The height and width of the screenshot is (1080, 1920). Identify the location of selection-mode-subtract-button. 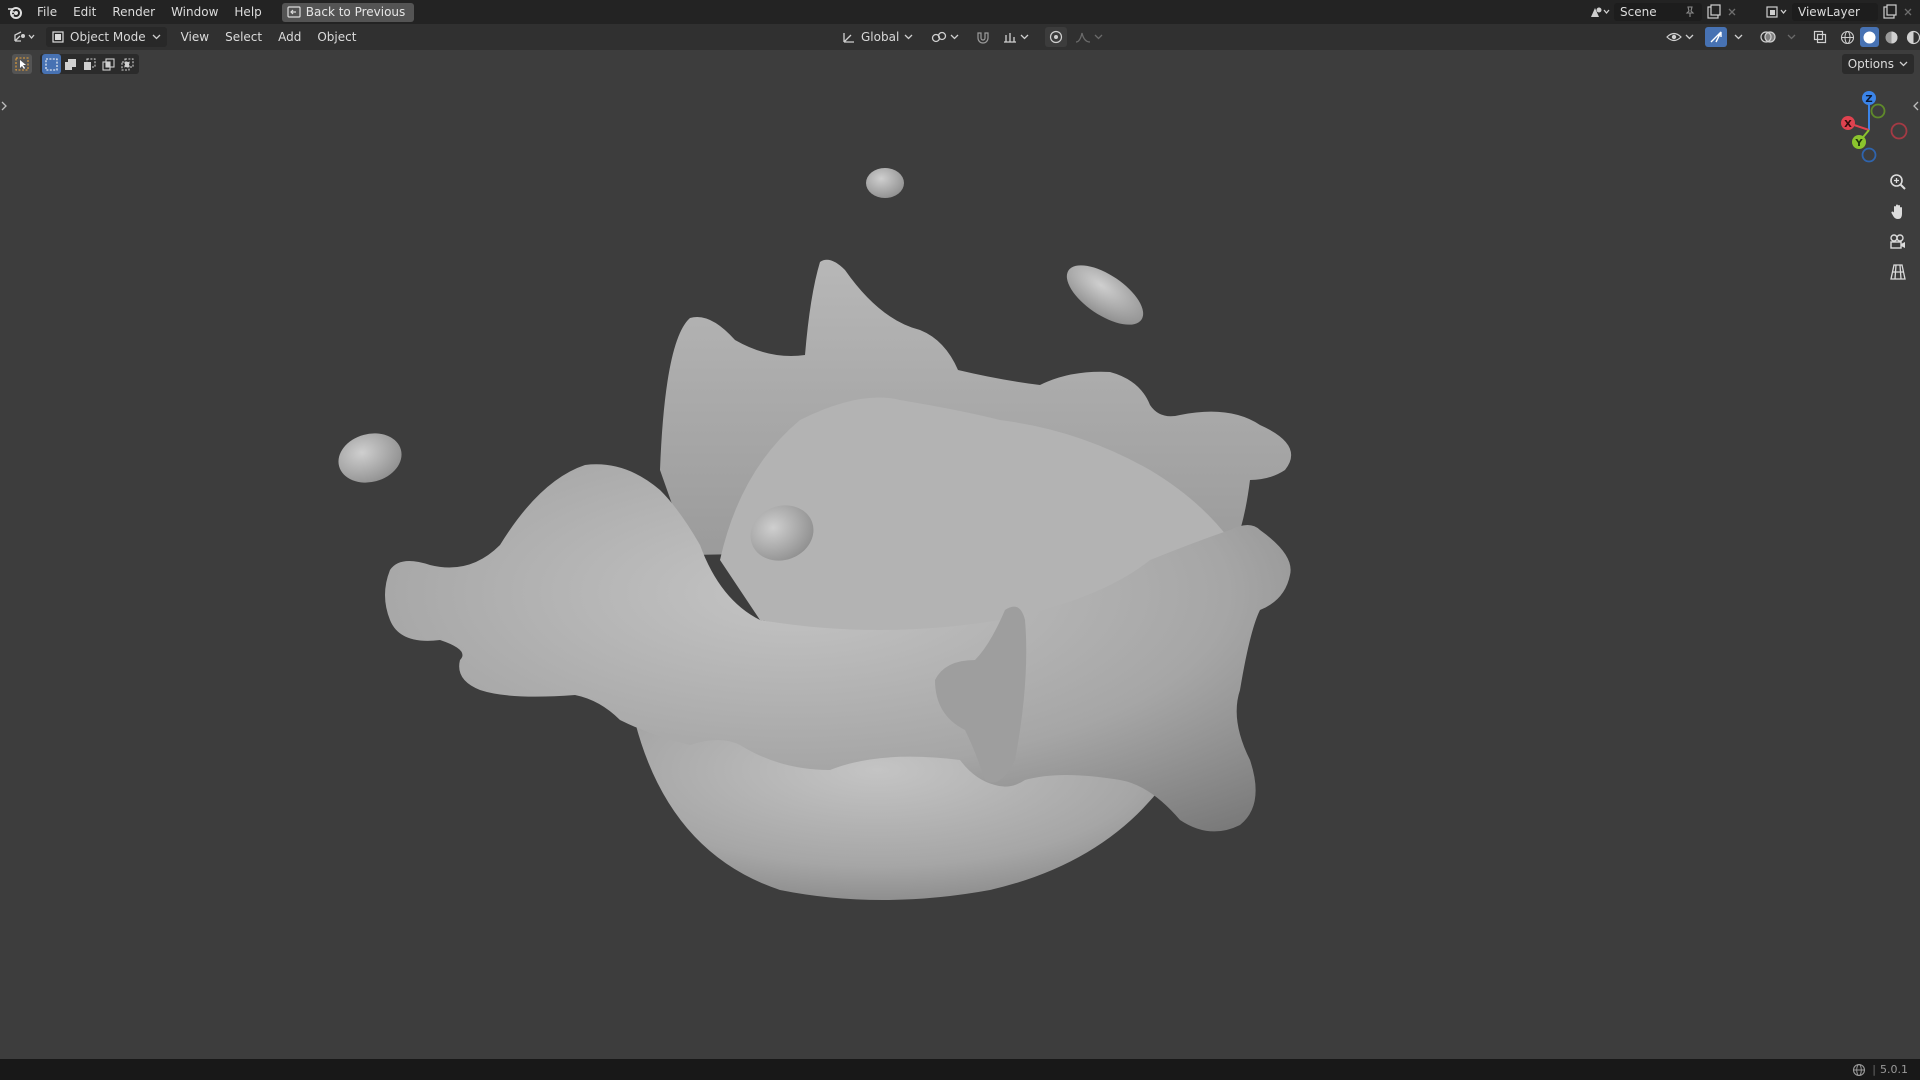
(89, 64).